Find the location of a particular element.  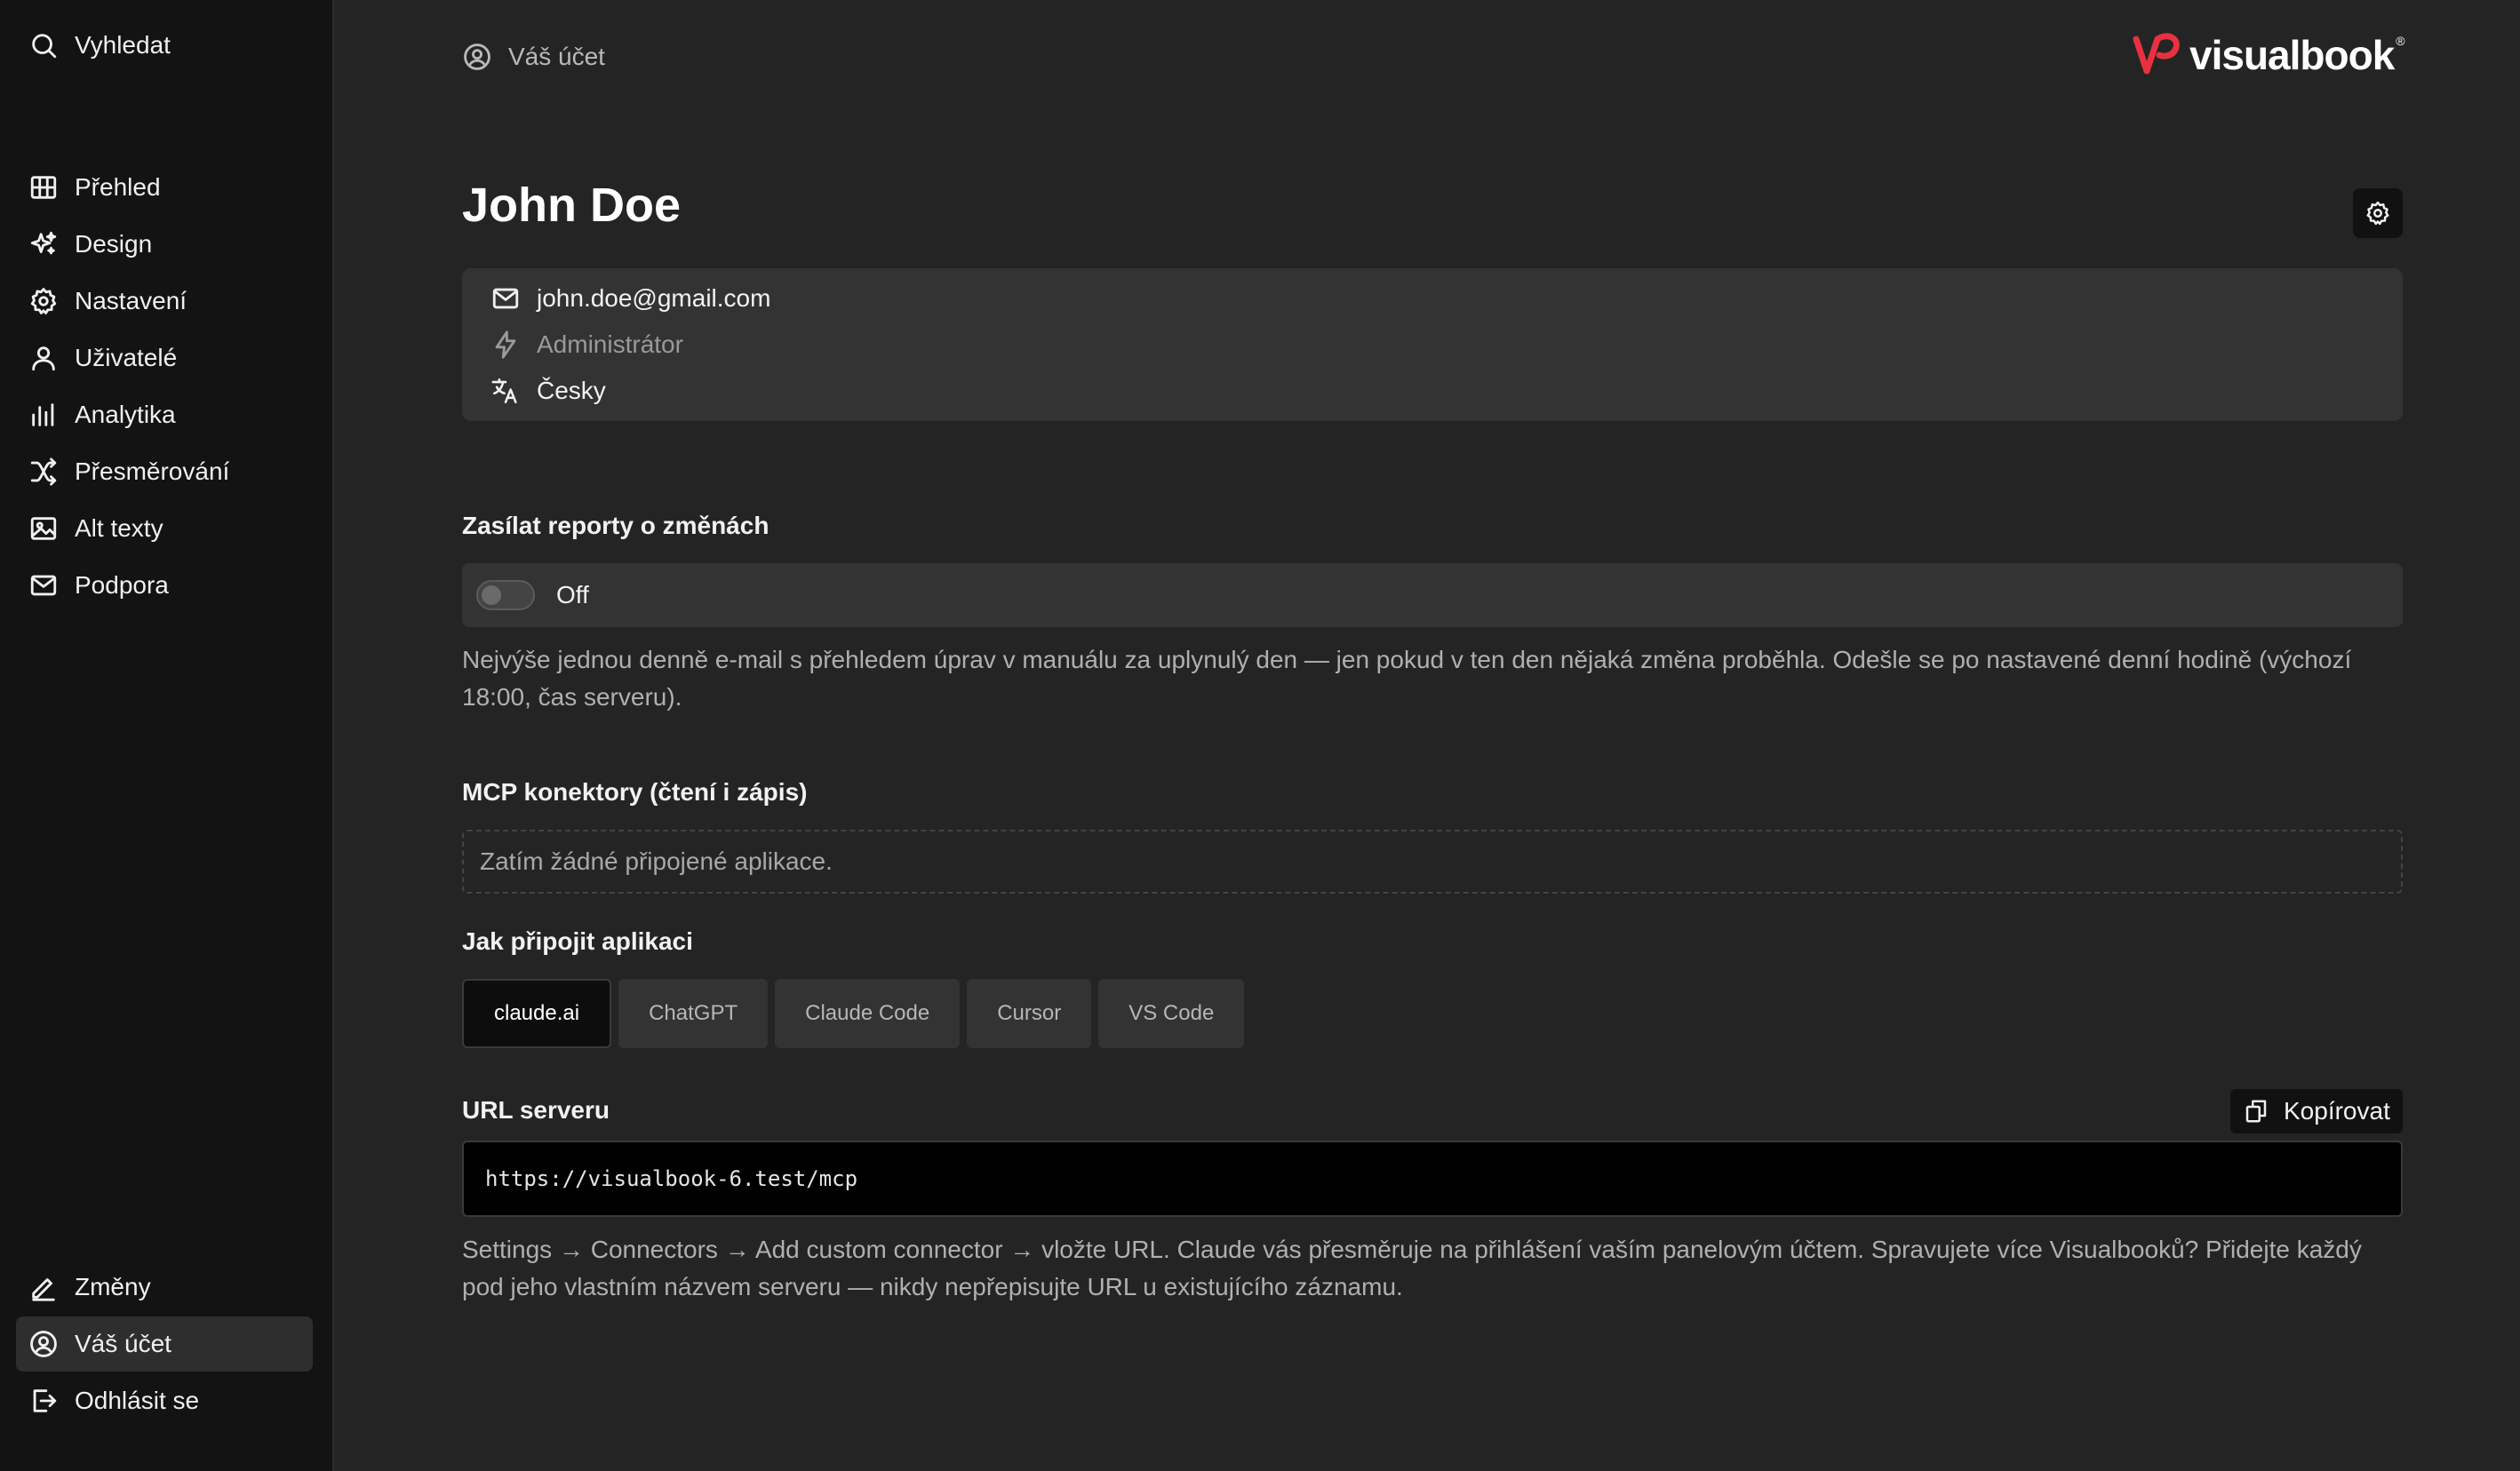

sidebar-item-label: Přesměrování is located at coordinates (152, 471).